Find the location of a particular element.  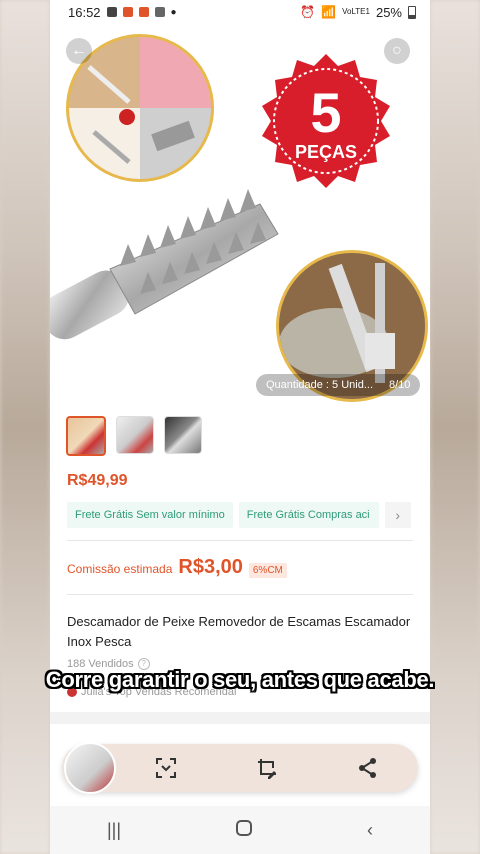

battery-icon is located at coordinates (412, 12).